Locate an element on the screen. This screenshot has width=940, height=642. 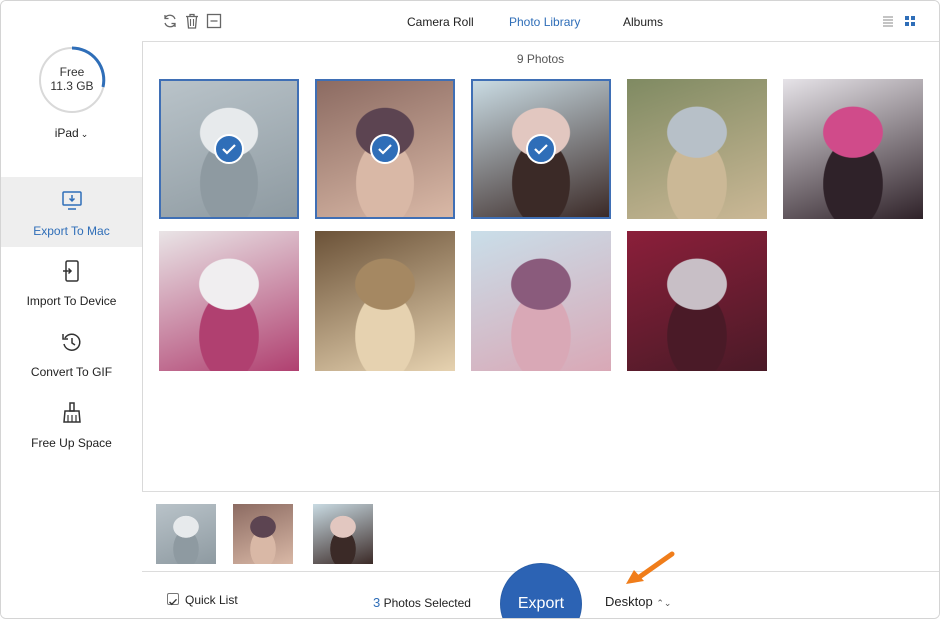
sidebar-item-export-to-mac: Export To Mac is located at coordinates (71, 212).